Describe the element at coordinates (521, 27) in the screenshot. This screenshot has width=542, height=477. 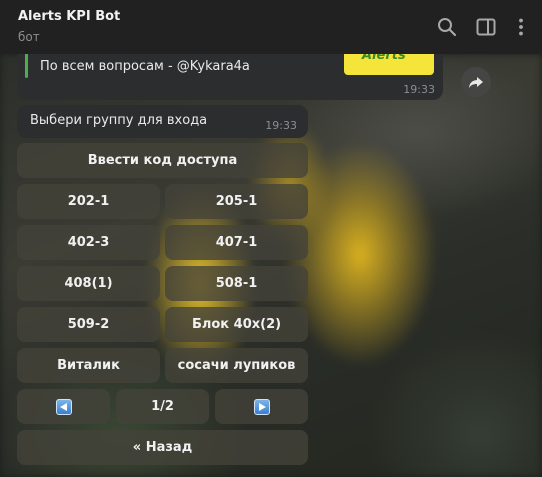
I see `more-vertical-icon` at that location.